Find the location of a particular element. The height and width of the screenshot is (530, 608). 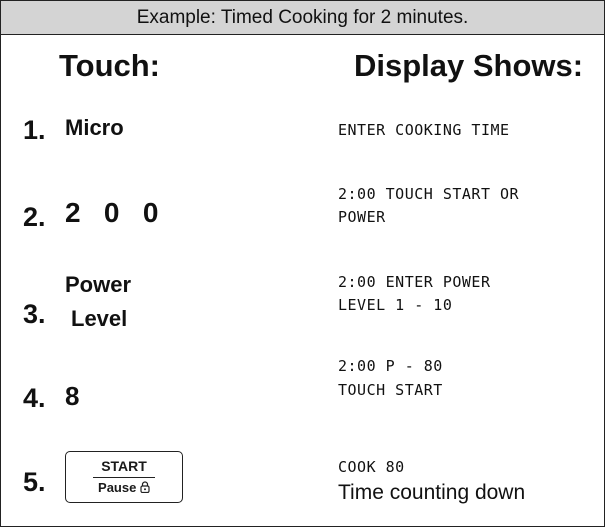

start-pause-button: START Pause is located at coordinates (124, 477).